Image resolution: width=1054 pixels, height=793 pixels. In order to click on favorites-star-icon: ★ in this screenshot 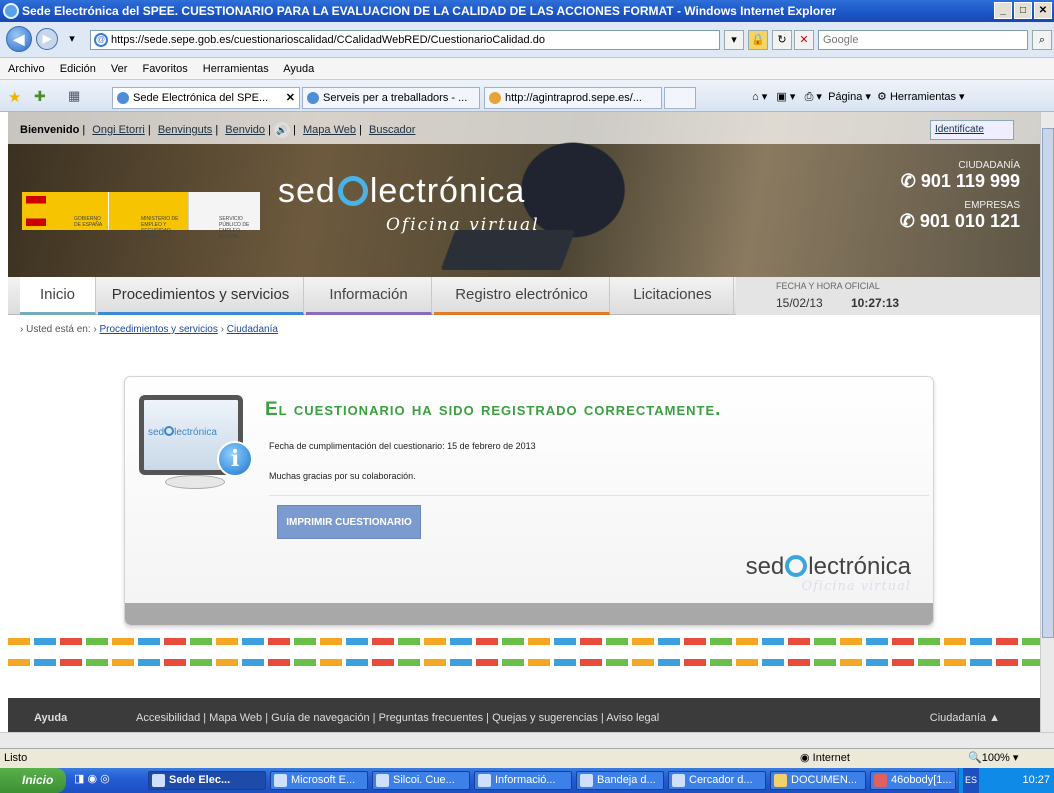, I will do `click(14, 97)`.